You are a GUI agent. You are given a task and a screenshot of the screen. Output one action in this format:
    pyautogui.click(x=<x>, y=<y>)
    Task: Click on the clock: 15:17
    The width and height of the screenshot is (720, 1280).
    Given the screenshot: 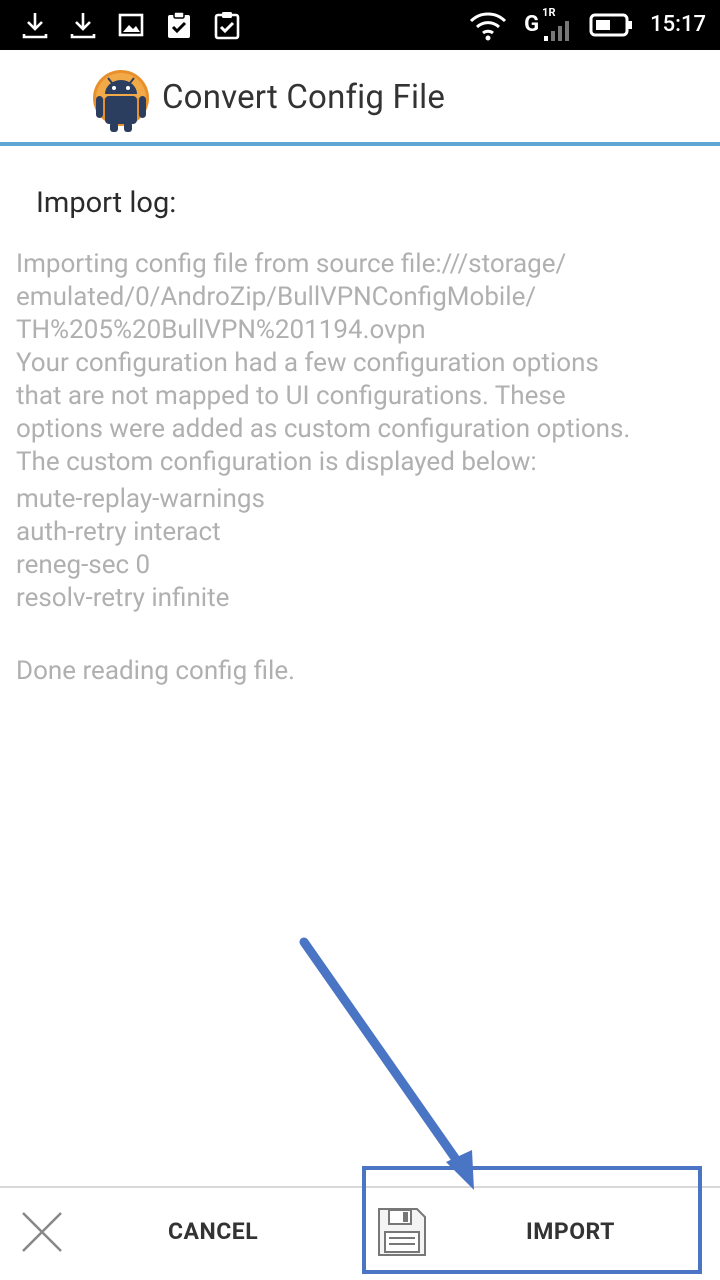 What is the action you would take?
    pyautogui.click(x=678, y=24)
    